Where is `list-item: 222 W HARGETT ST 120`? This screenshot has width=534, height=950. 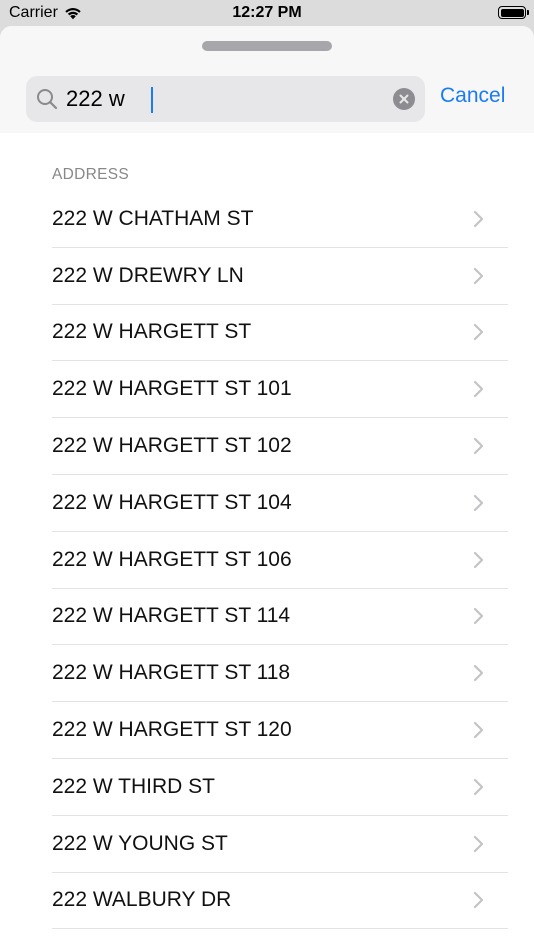
list-item: 222 W HARGETT ST 120 is located at coordinates (280, 730).